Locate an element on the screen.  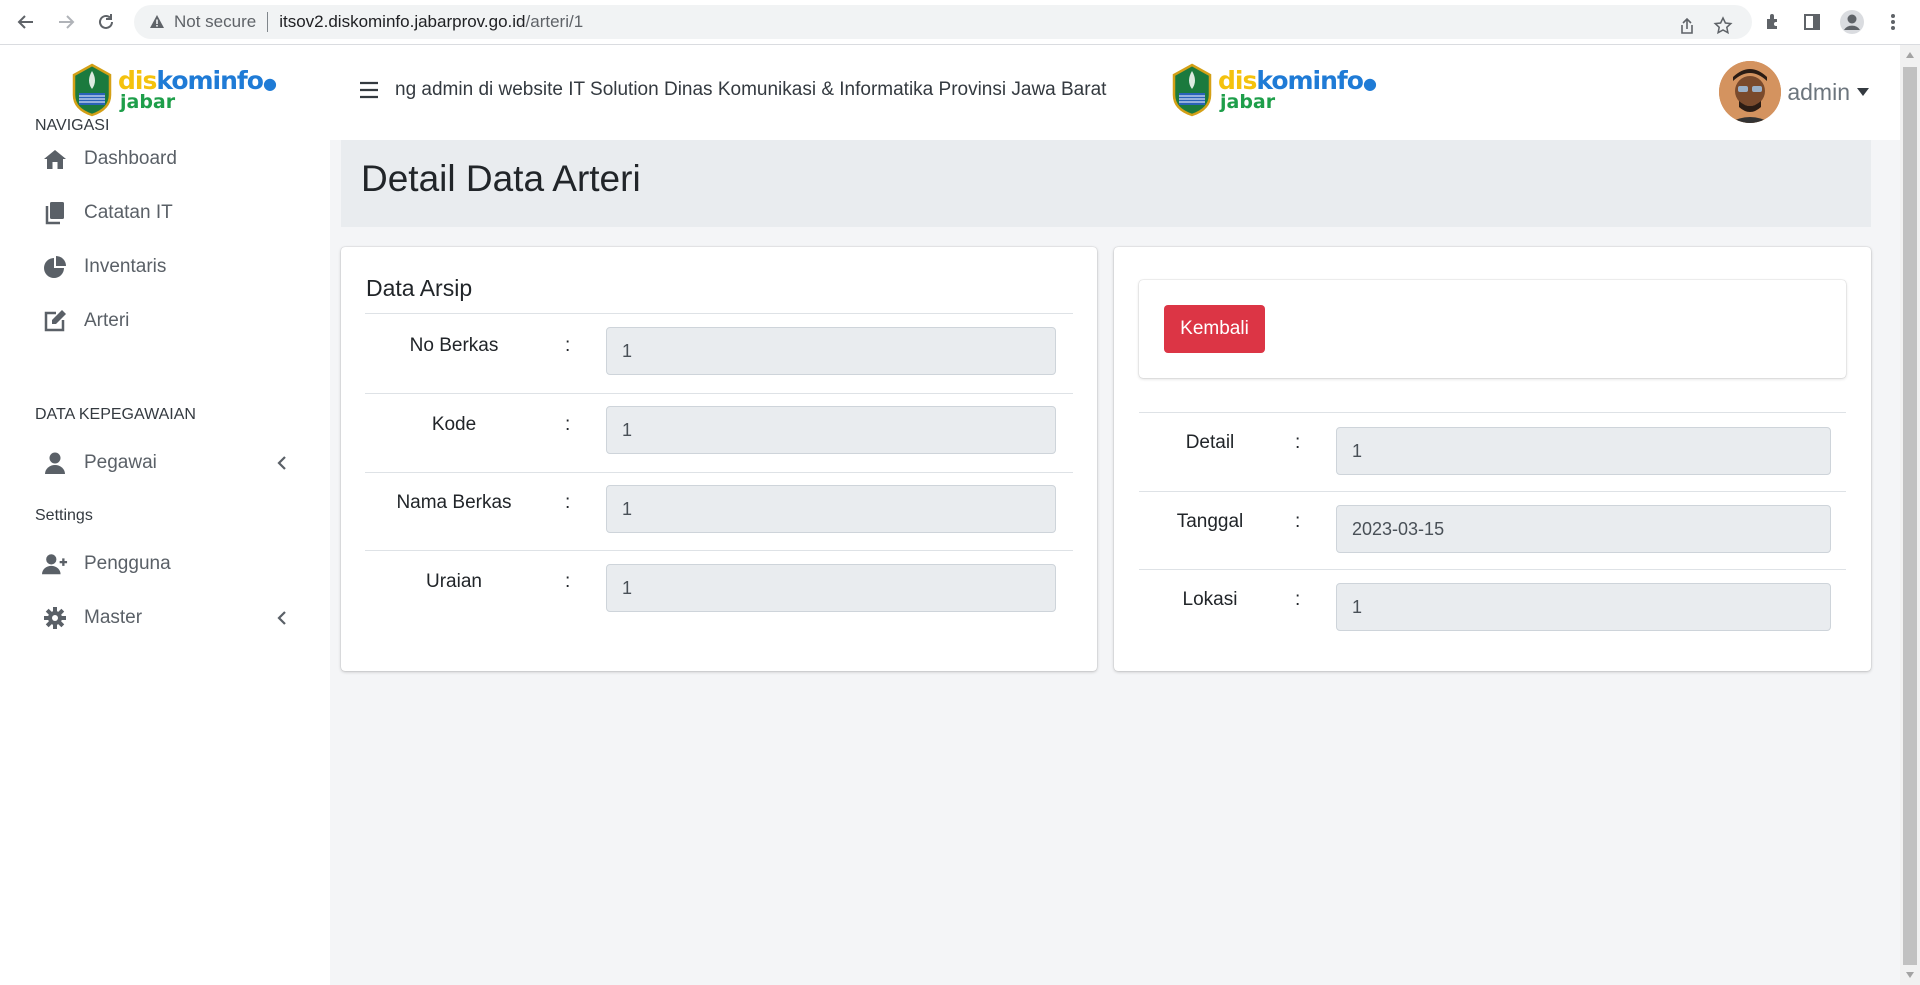
page-scrollbar is located at coordinates (1910, 515).